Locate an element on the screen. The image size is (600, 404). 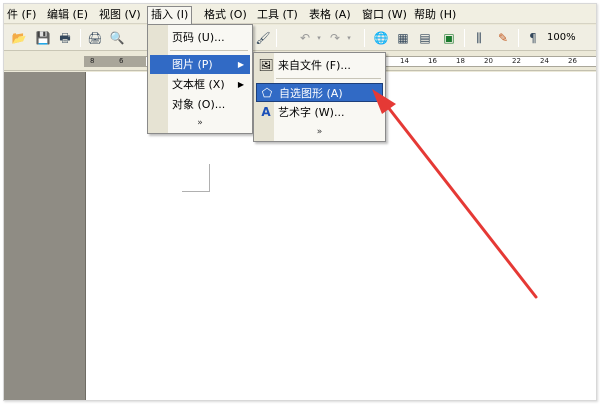
annotation-arrow is located at coordinates (455, 194).